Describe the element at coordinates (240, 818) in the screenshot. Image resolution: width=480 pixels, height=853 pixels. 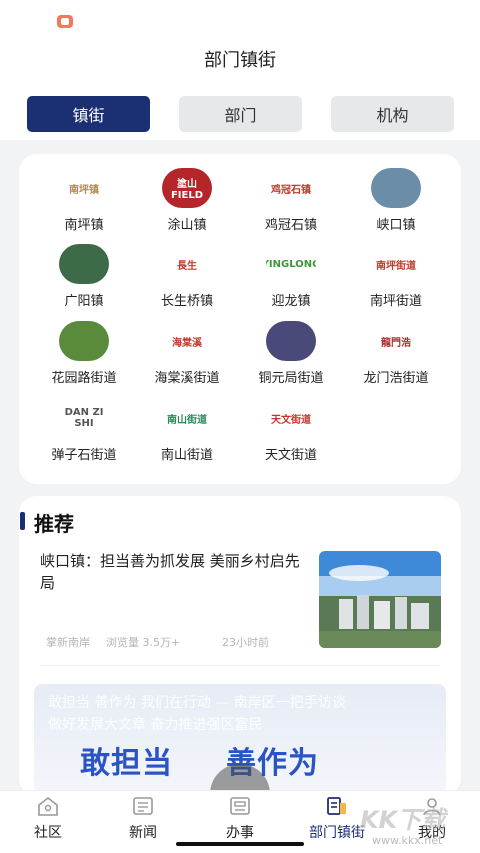
I see `tabbar-item-service: 办事` at that location.